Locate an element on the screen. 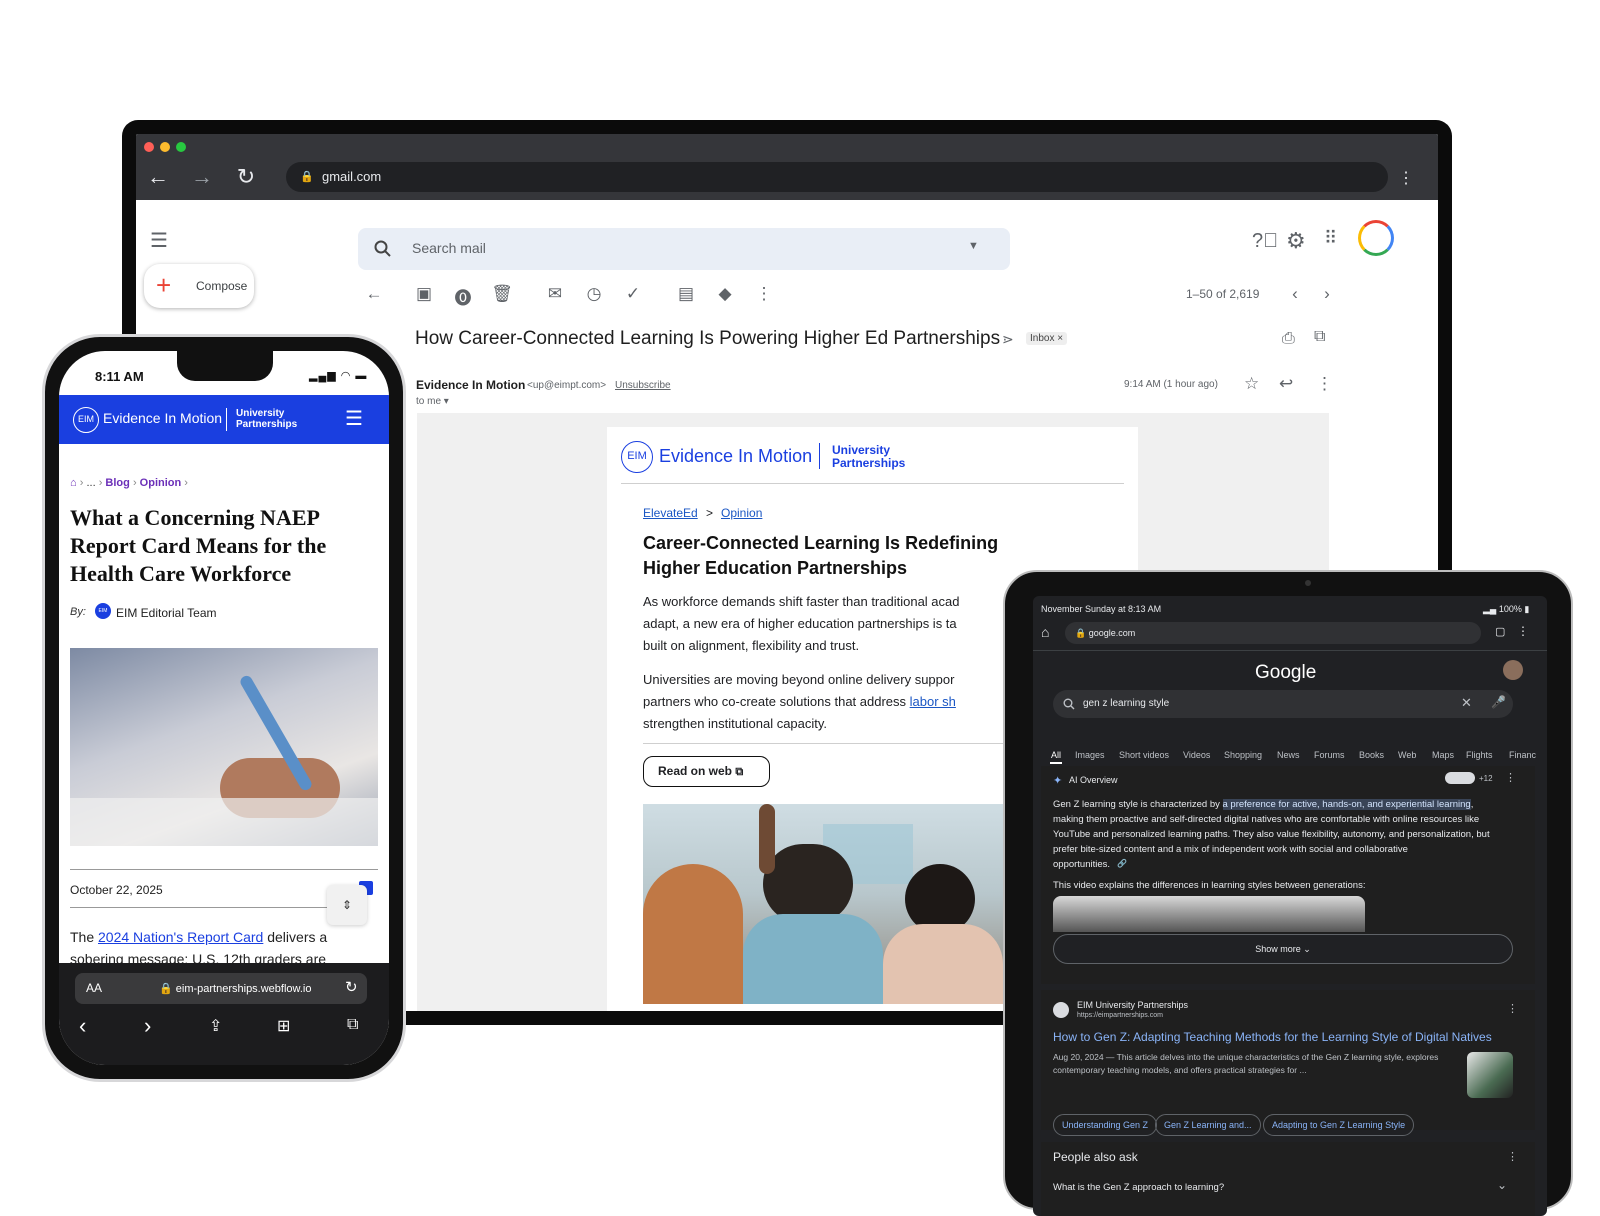  add-task-icon: ✓ is located at coordinates (633, 294).